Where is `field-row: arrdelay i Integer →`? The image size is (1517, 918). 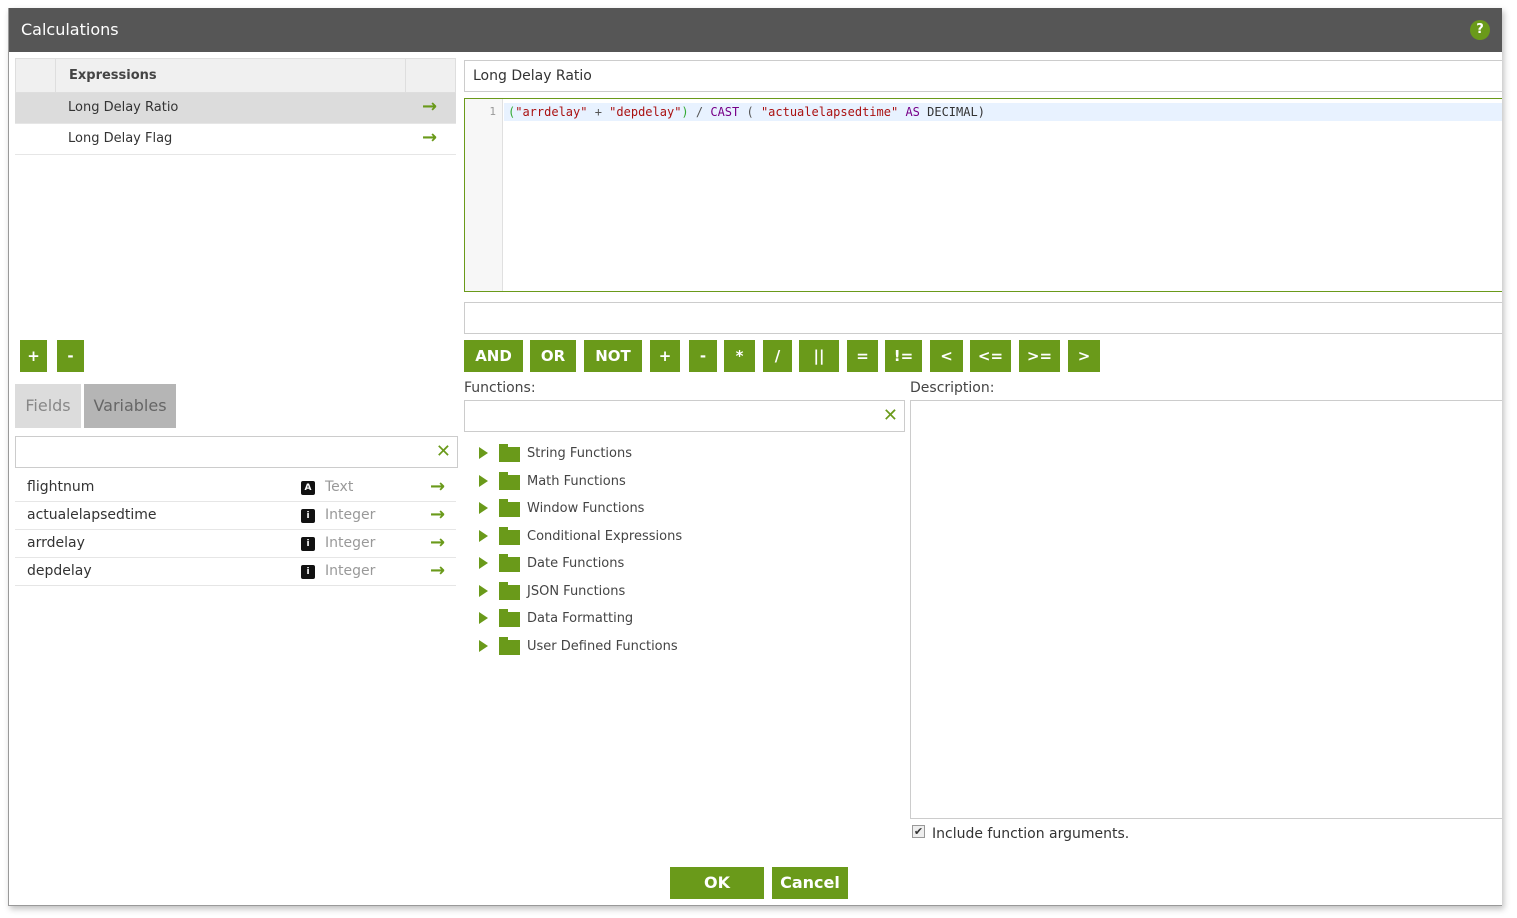
field-row: arrdelay i Integer → is located at coordinates (235, 544).